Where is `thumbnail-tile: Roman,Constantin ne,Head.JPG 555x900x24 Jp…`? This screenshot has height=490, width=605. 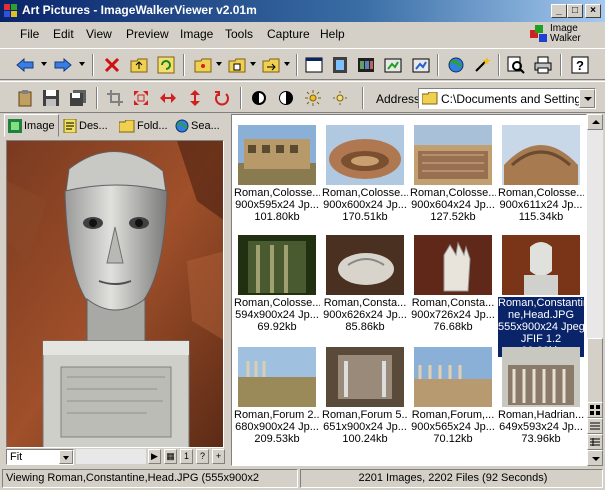 thumbnail-tile: Roman,Constantin ne,Head.JPG 555x900x24 Jp… is located at coordinates (541, 294).